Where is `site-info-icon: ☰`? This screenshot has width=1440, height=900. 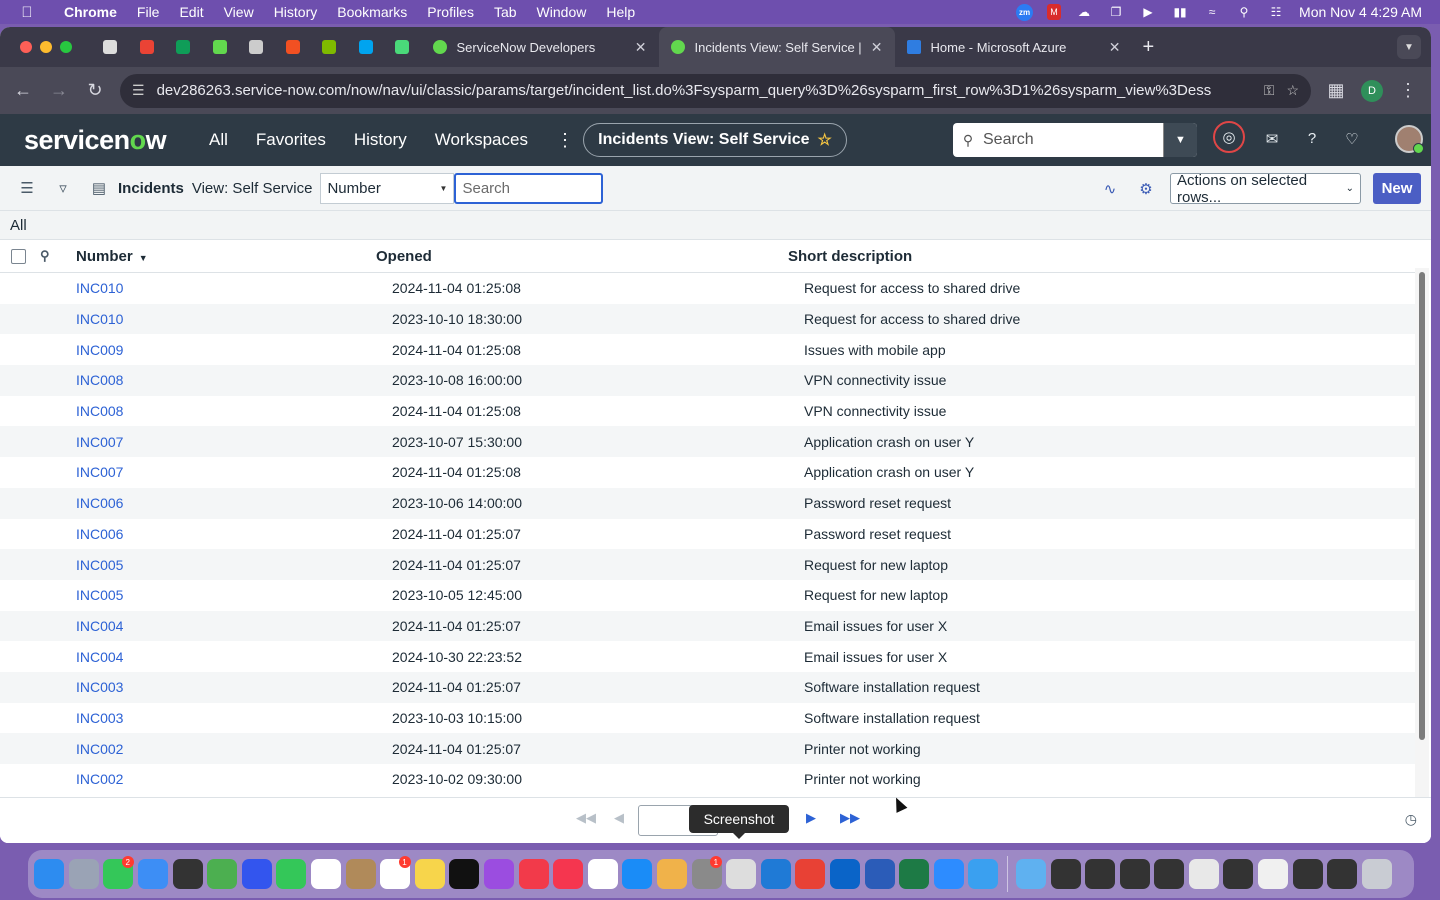 site-info-icon: ☰ is located at coordinates (138, 90).